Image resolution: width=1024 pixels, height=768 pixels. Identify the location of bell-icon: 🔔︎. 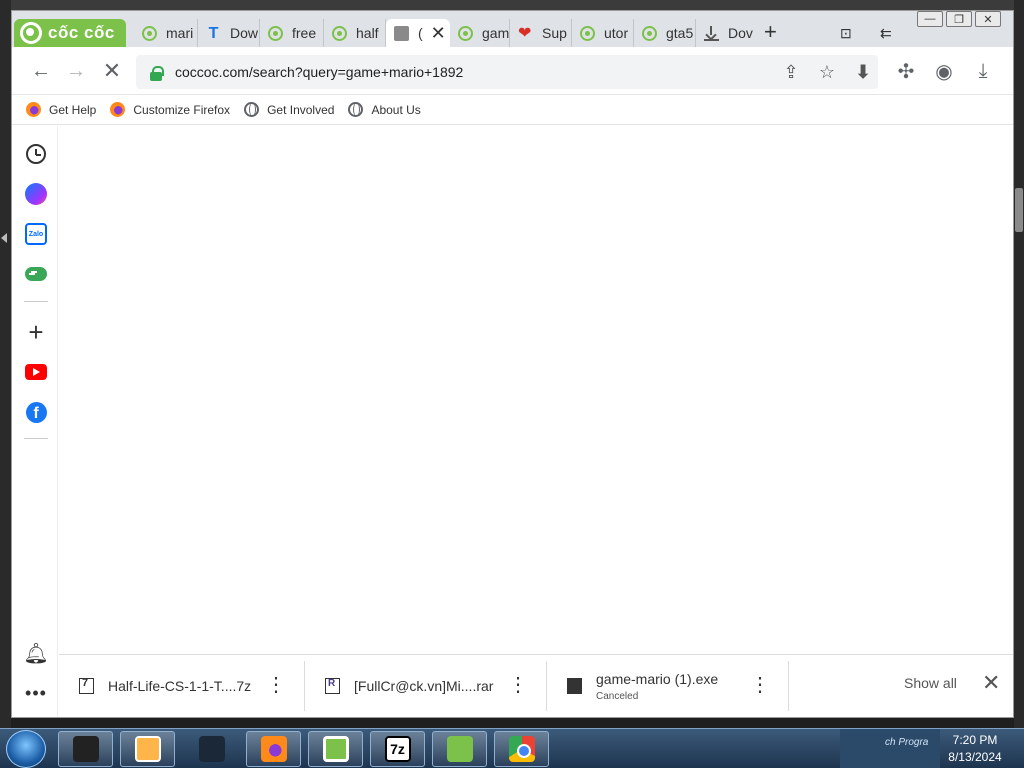
(36, 653).